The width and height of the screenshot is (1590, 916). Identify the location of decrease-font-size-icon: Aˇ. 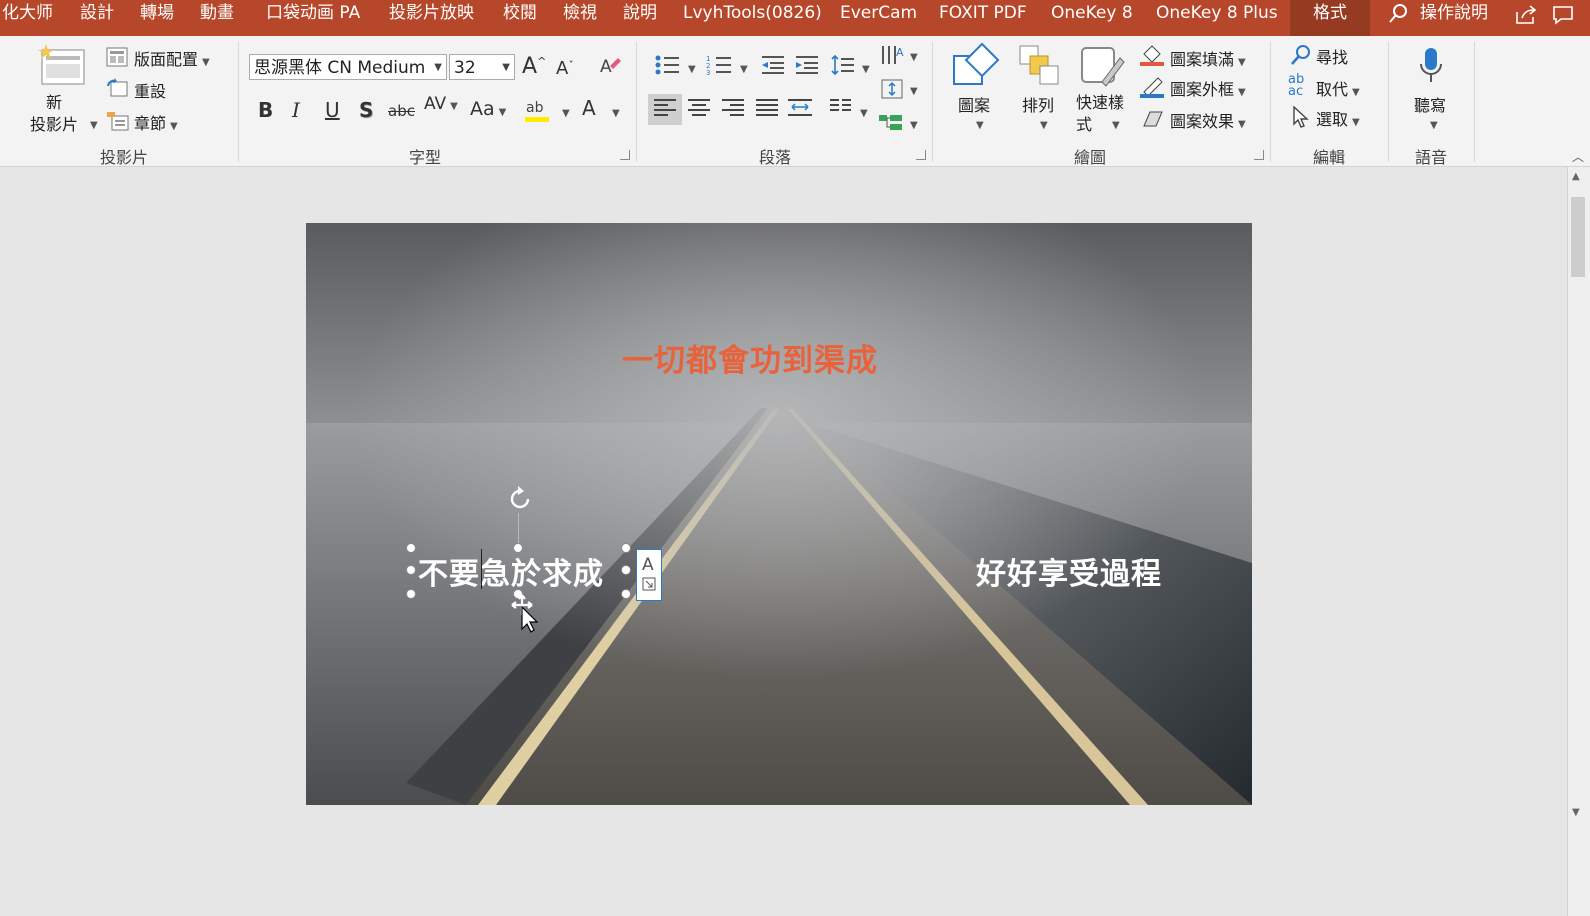
(565, 69).